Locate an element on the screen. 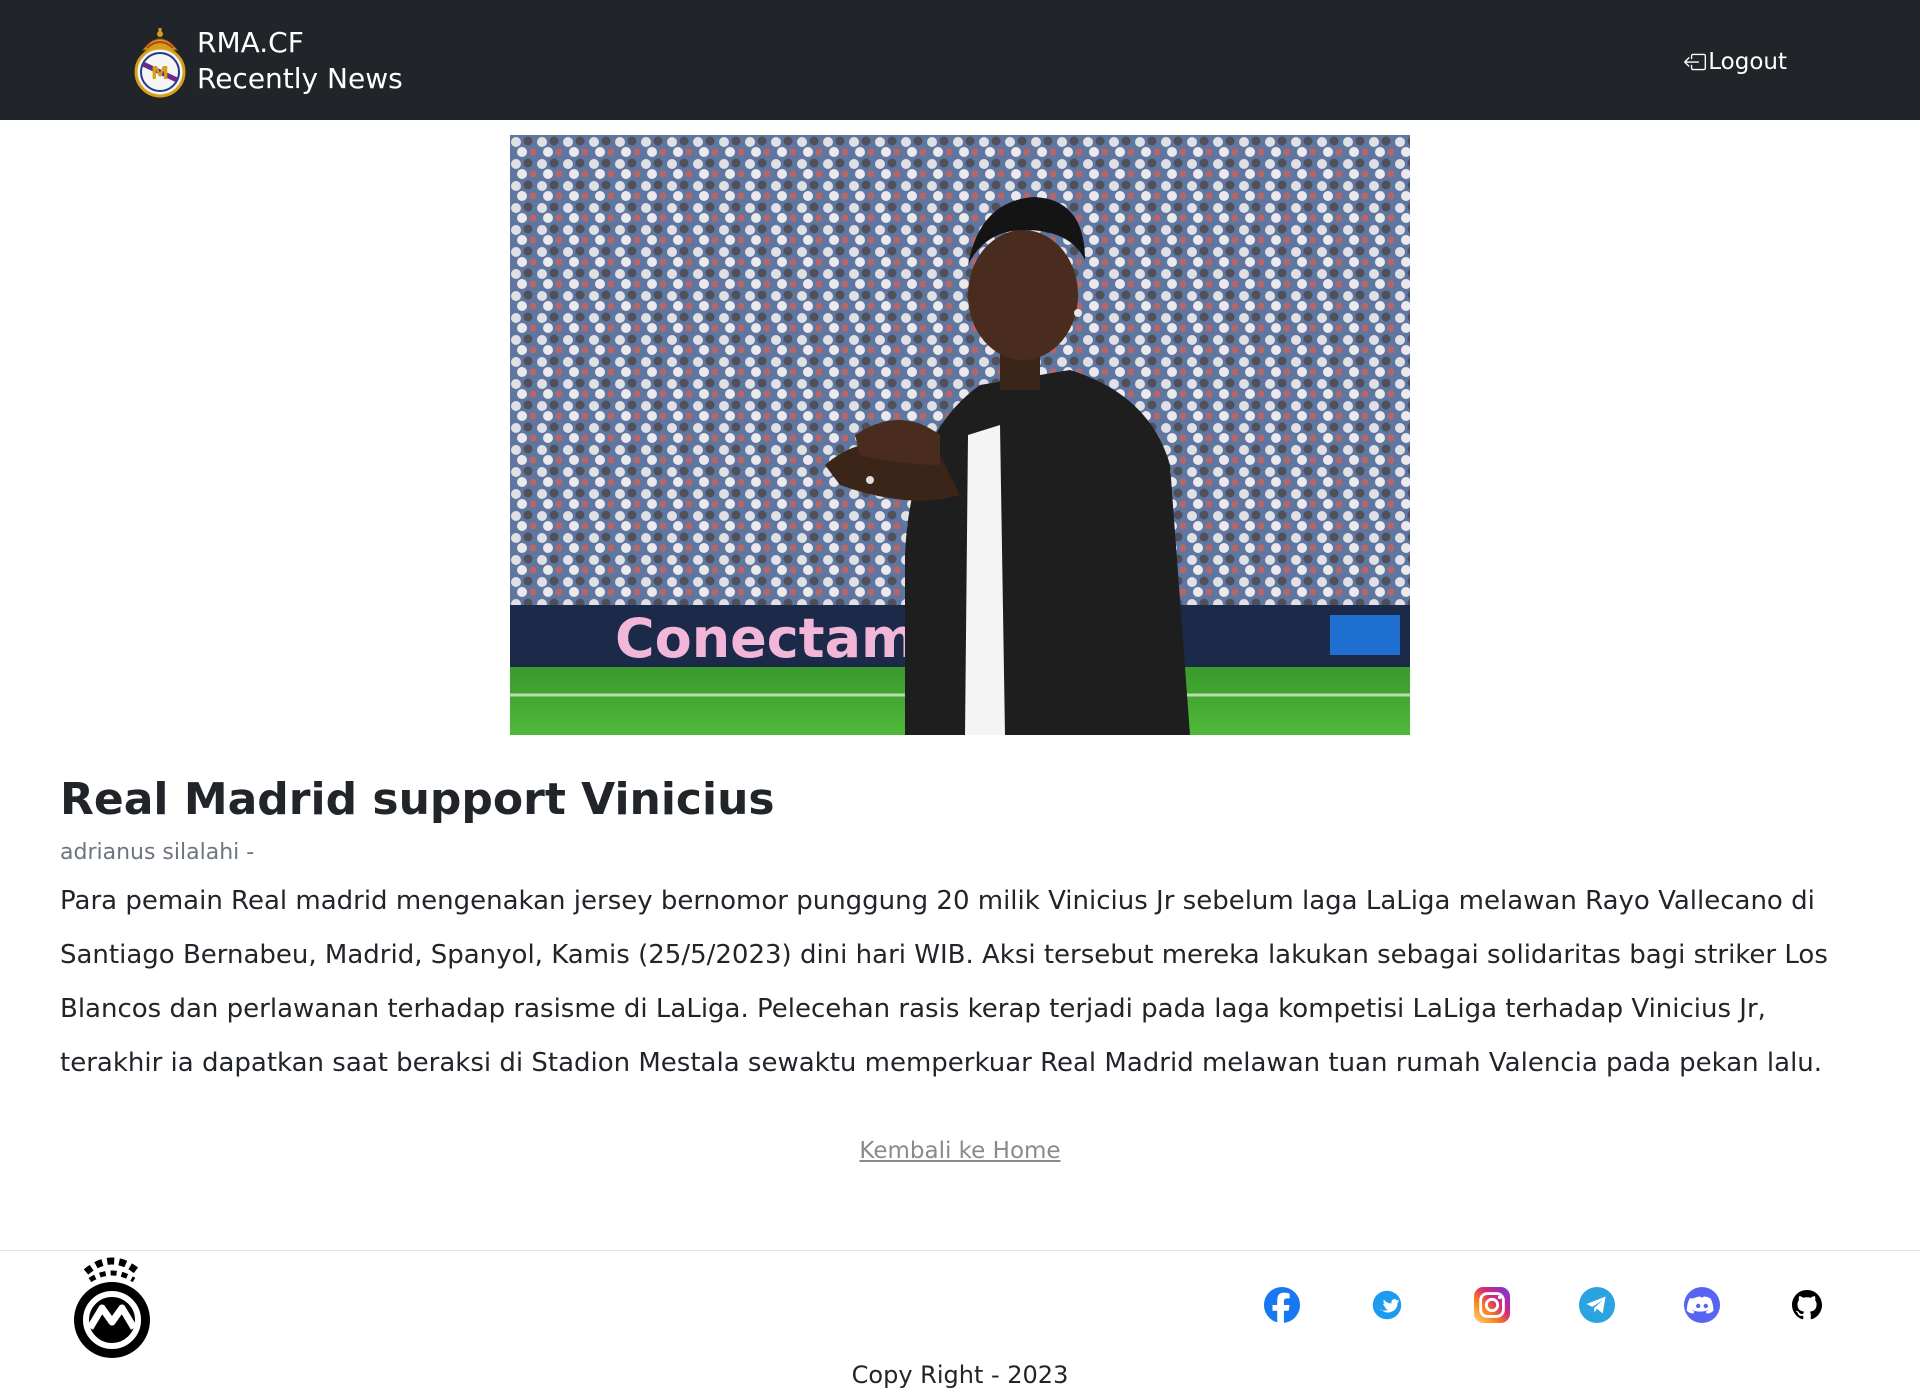 The width and height of the screenshot is (1920, 1398). back-link-container: Kembali ke Home is located at coordinates (960, 1151).